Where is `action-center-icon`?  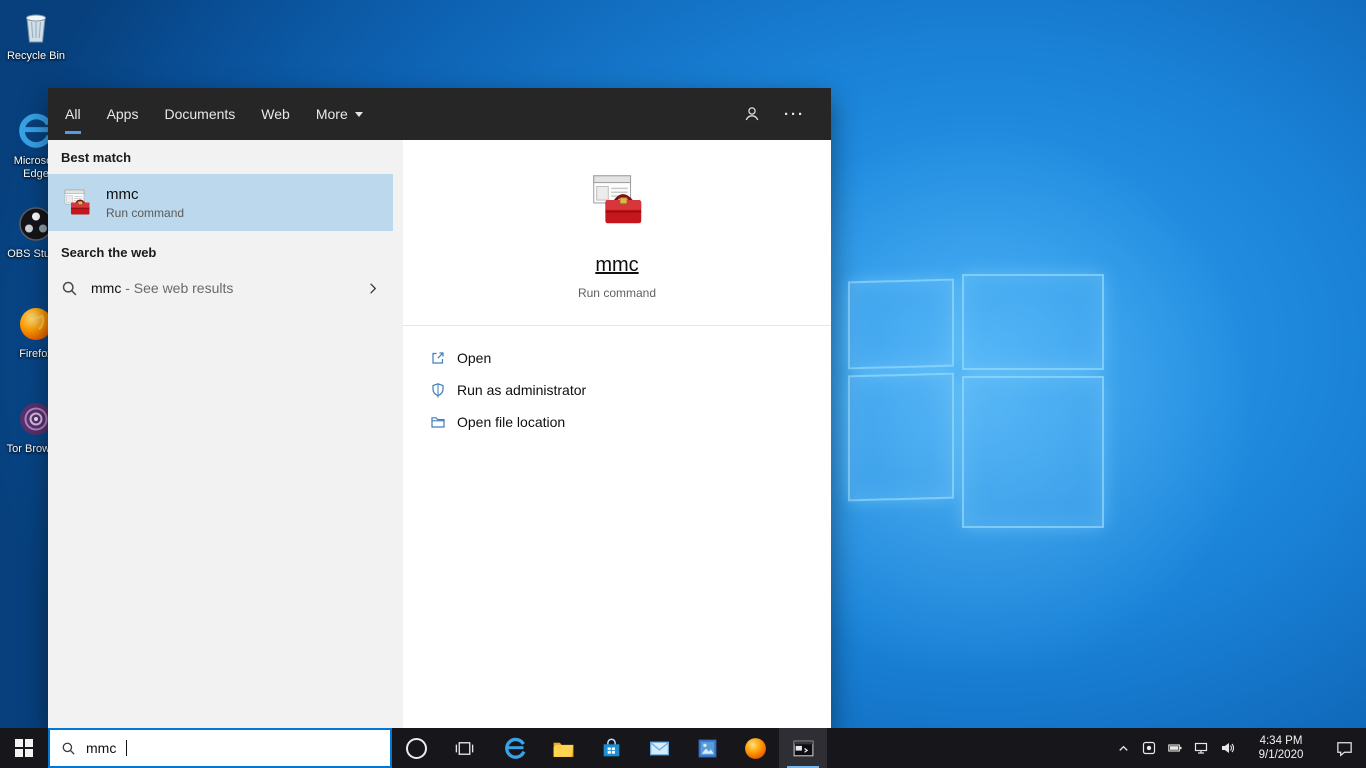
action-center-icon is located at coordinates (1344, 749).